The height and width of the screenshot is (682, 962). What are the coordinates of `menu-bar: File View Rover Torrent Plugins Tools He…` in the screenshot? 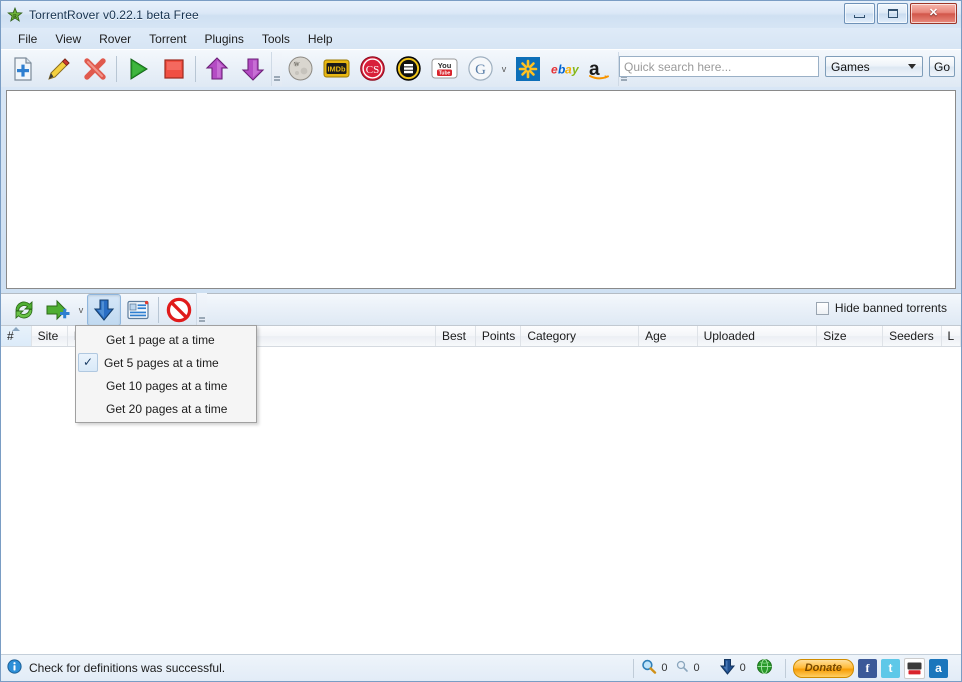 It's located at (481, 38).